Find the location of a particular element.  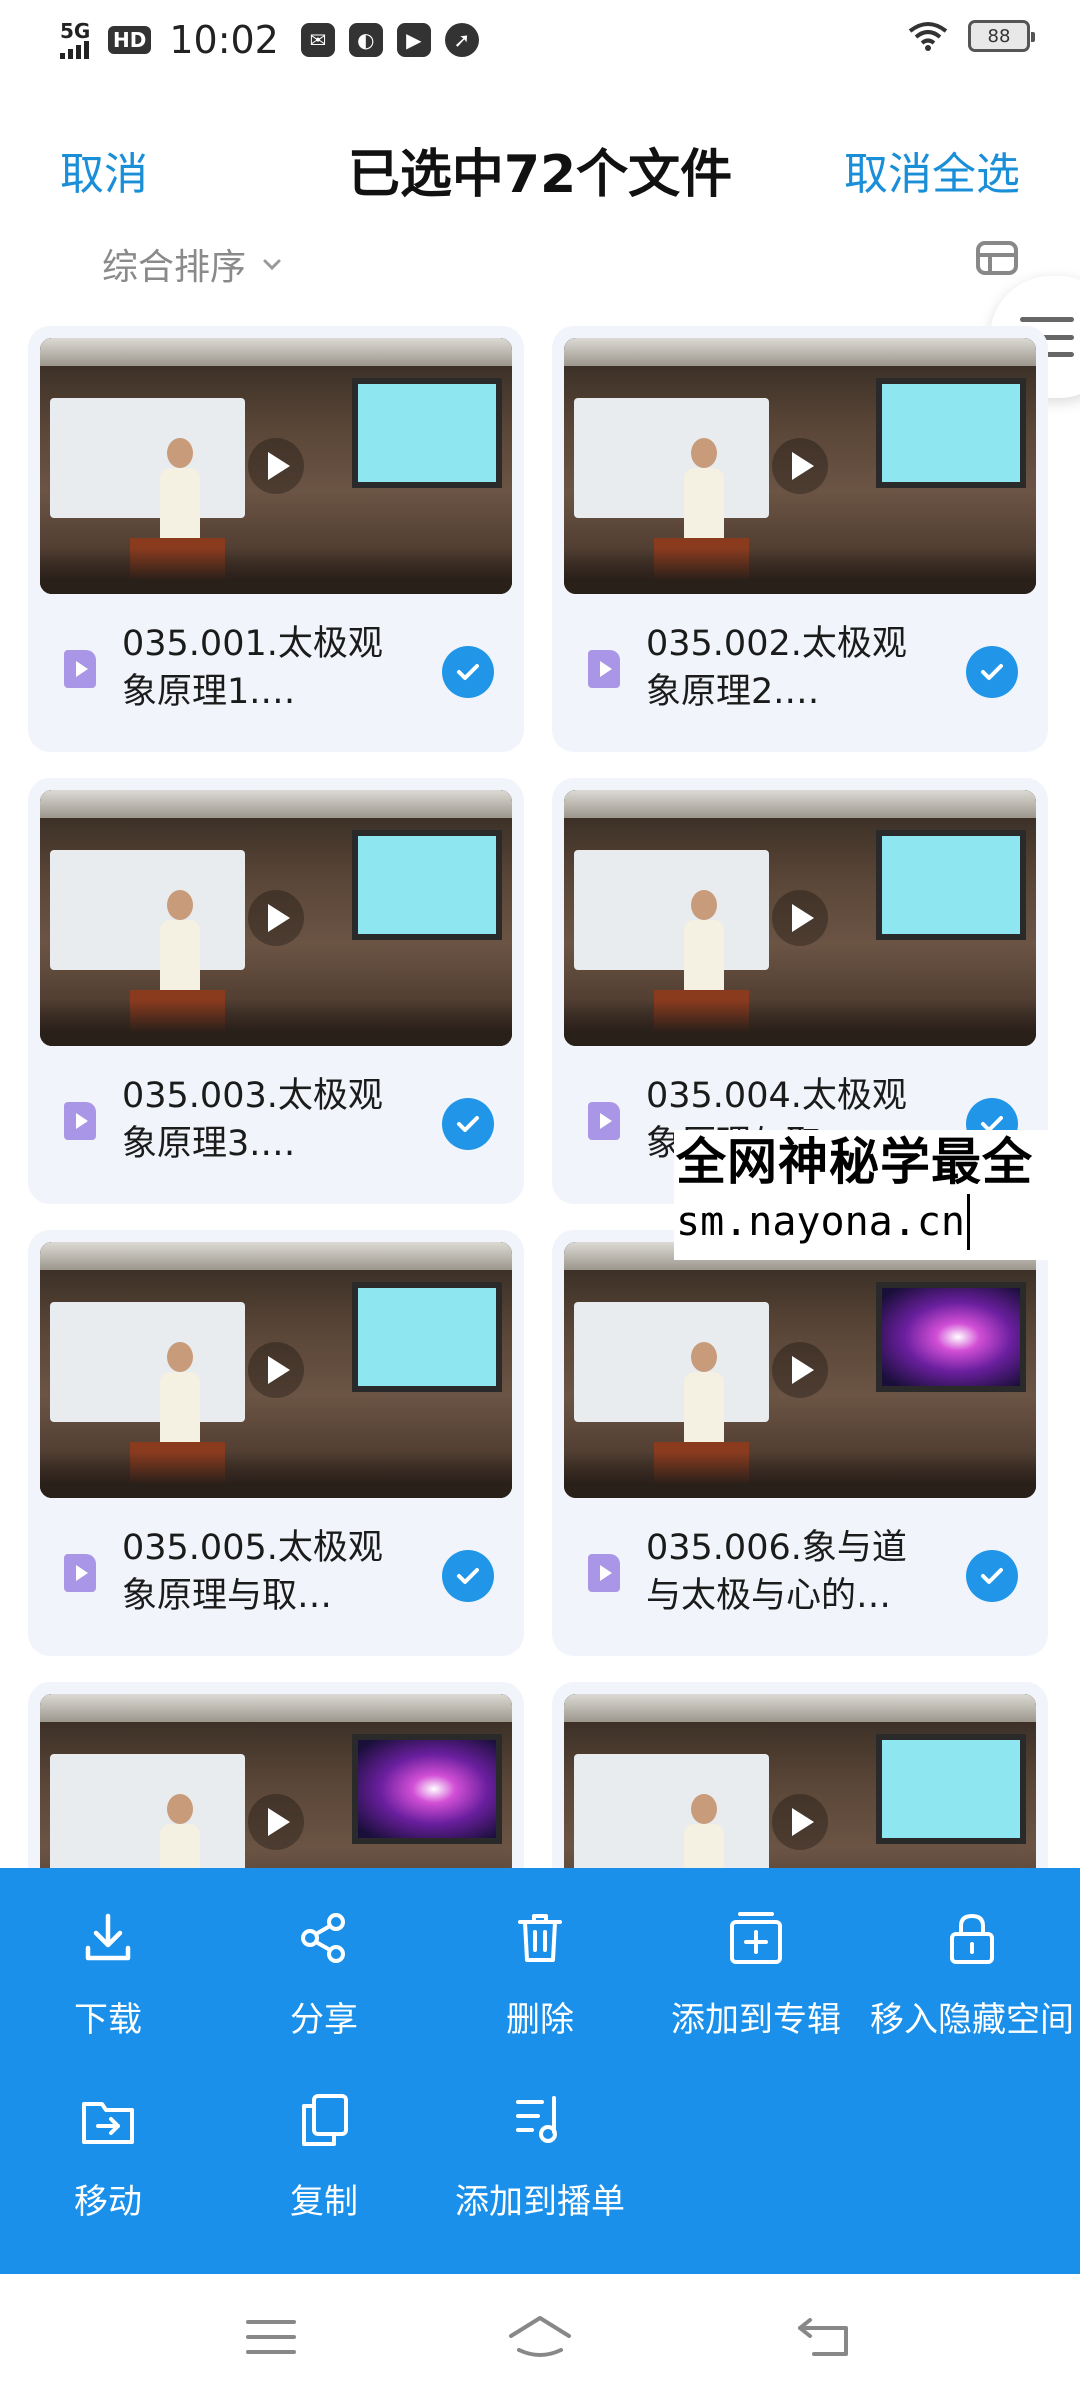

playlist-icon is located at coordinates (536, 2119).